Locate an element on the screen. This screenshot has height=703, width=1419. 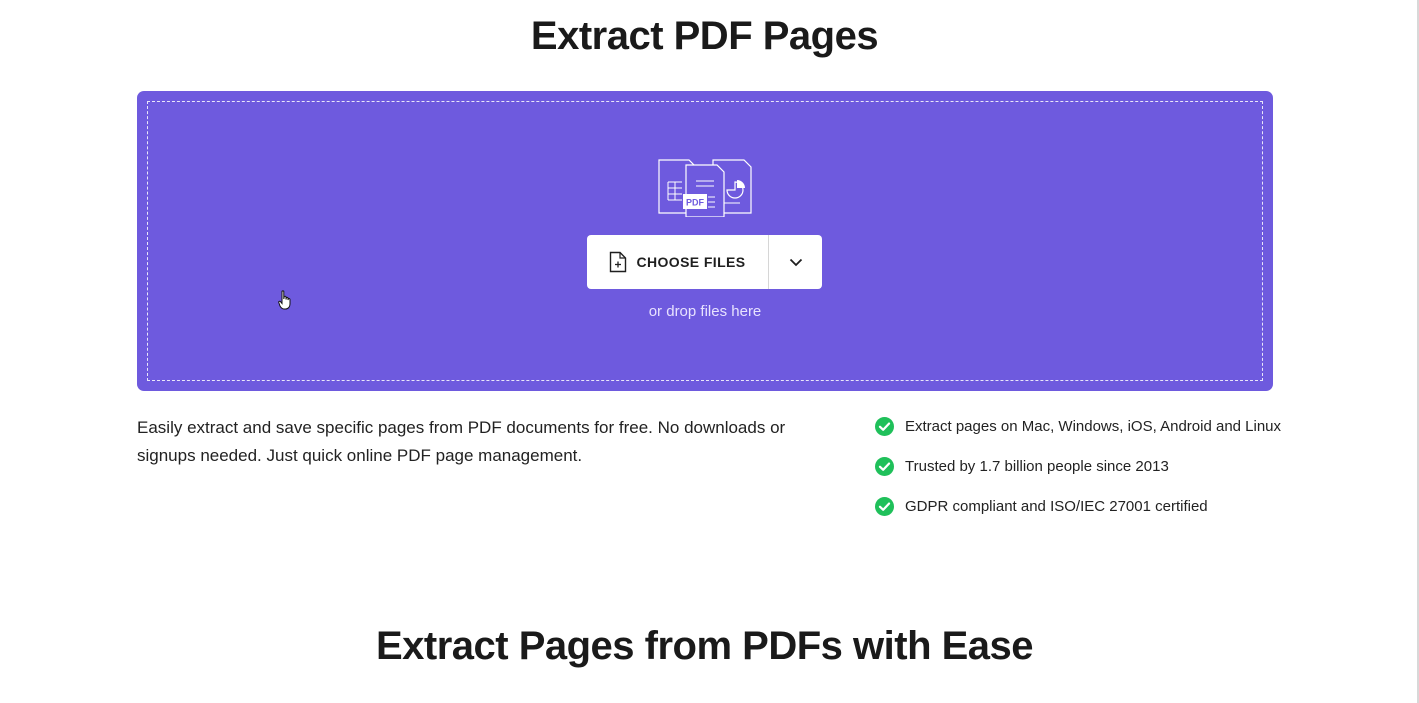
choose-files-button: CHOOSE FILES is located at coordinates (677, 262).